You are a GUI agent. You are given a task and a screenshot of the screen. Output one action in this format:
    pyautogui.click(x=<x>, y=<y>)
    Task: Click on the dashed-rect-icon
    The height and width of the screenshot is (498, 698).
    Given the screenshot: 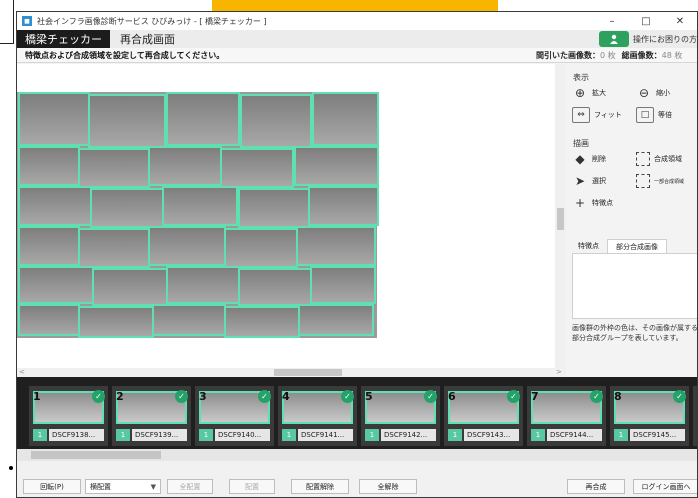 What is the action you would take?
    pyautogui.click(x=643, y=159)
    